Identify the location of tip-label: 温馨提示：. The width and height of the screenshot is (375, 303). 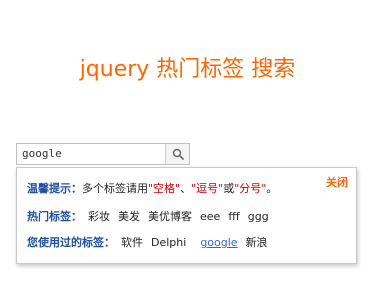
(54, 188).